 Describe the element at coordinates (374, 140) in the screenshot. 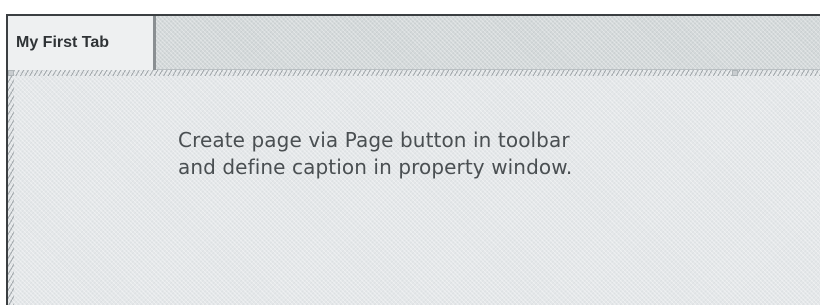

I see `hint-line-1: Create page via Page button in toolbar` at that location.